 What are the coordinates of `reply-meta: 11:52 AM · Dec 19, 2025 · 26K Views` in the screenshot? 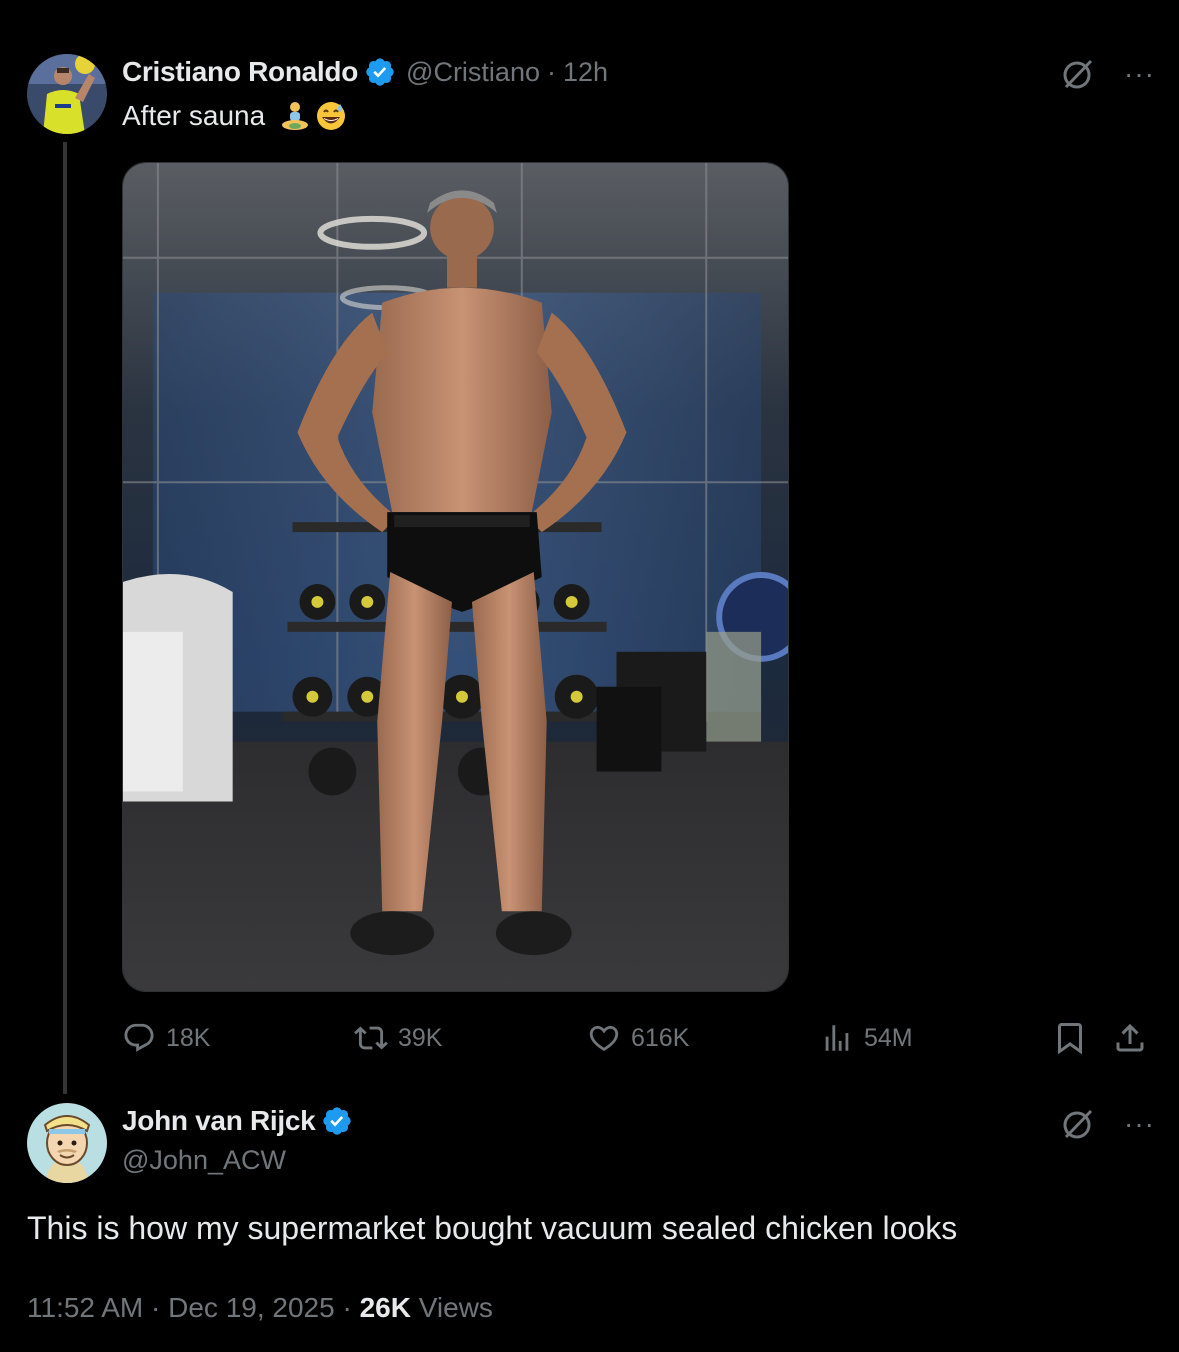 It's located at (260, 1308).